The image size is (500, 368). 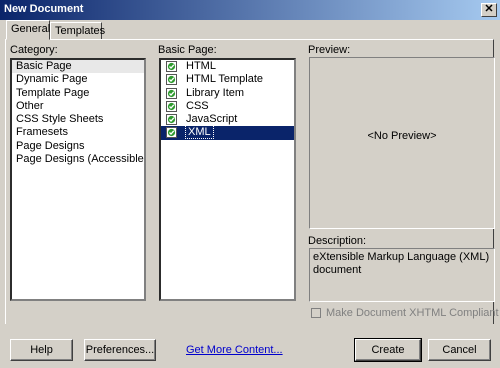 I want to click on tab-general: General, so click(x=28, y=30).